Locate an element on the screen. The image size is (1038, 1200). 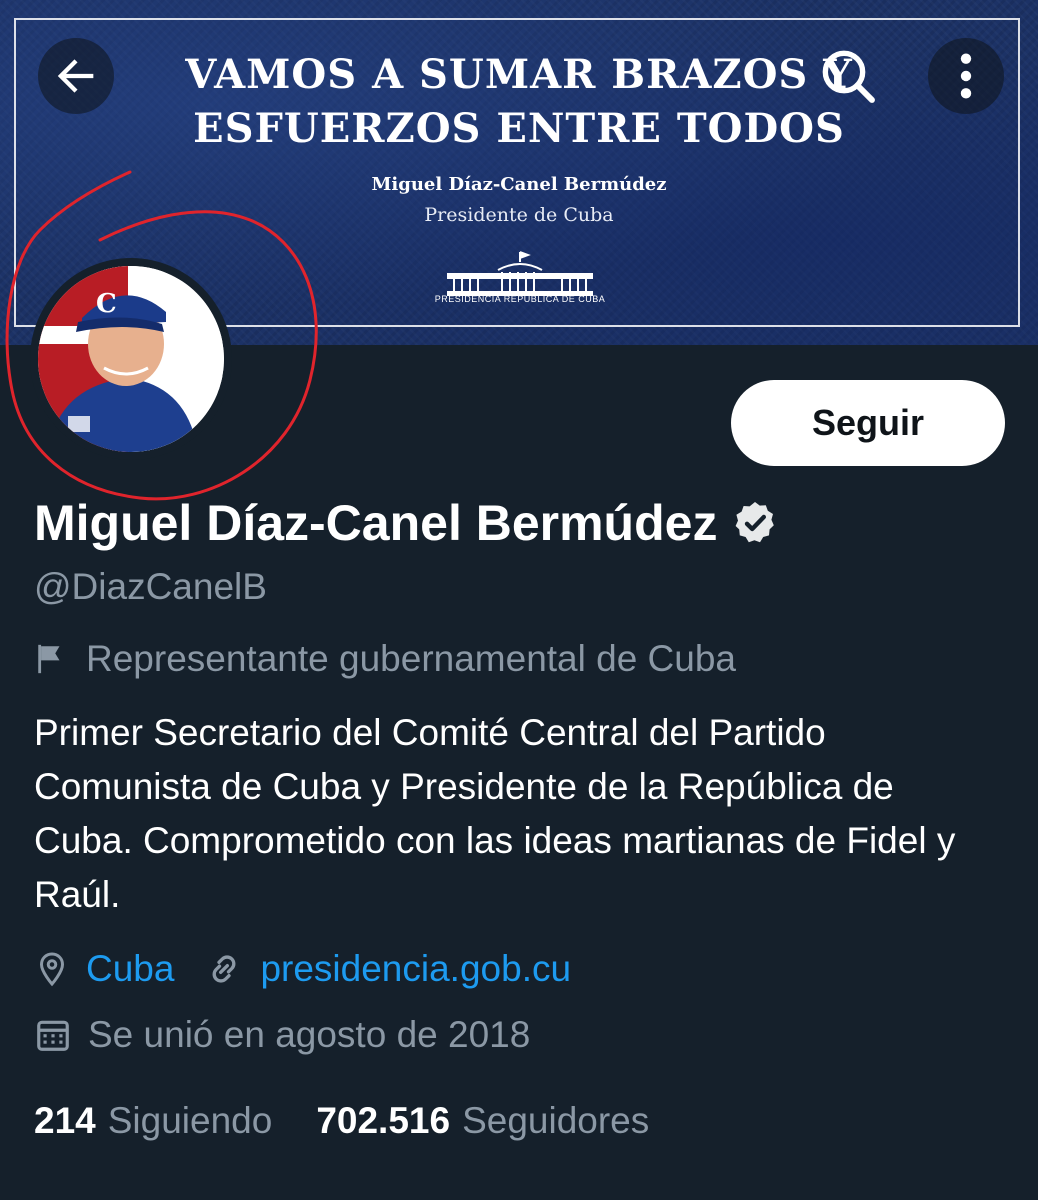
government-label: Representante gubernamental de Cuba is located at coordinates (385, 659).